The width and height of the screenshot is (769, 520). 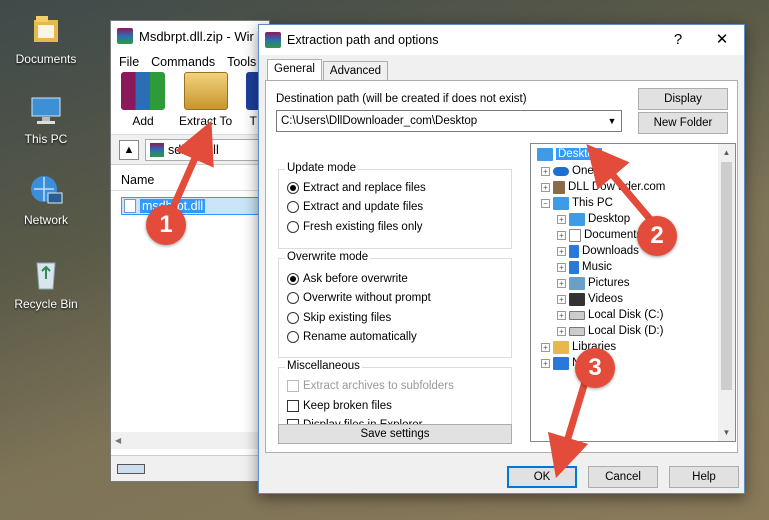 I want to click on tree-item-pictures: + Pictures, so click(x=593, y=283).